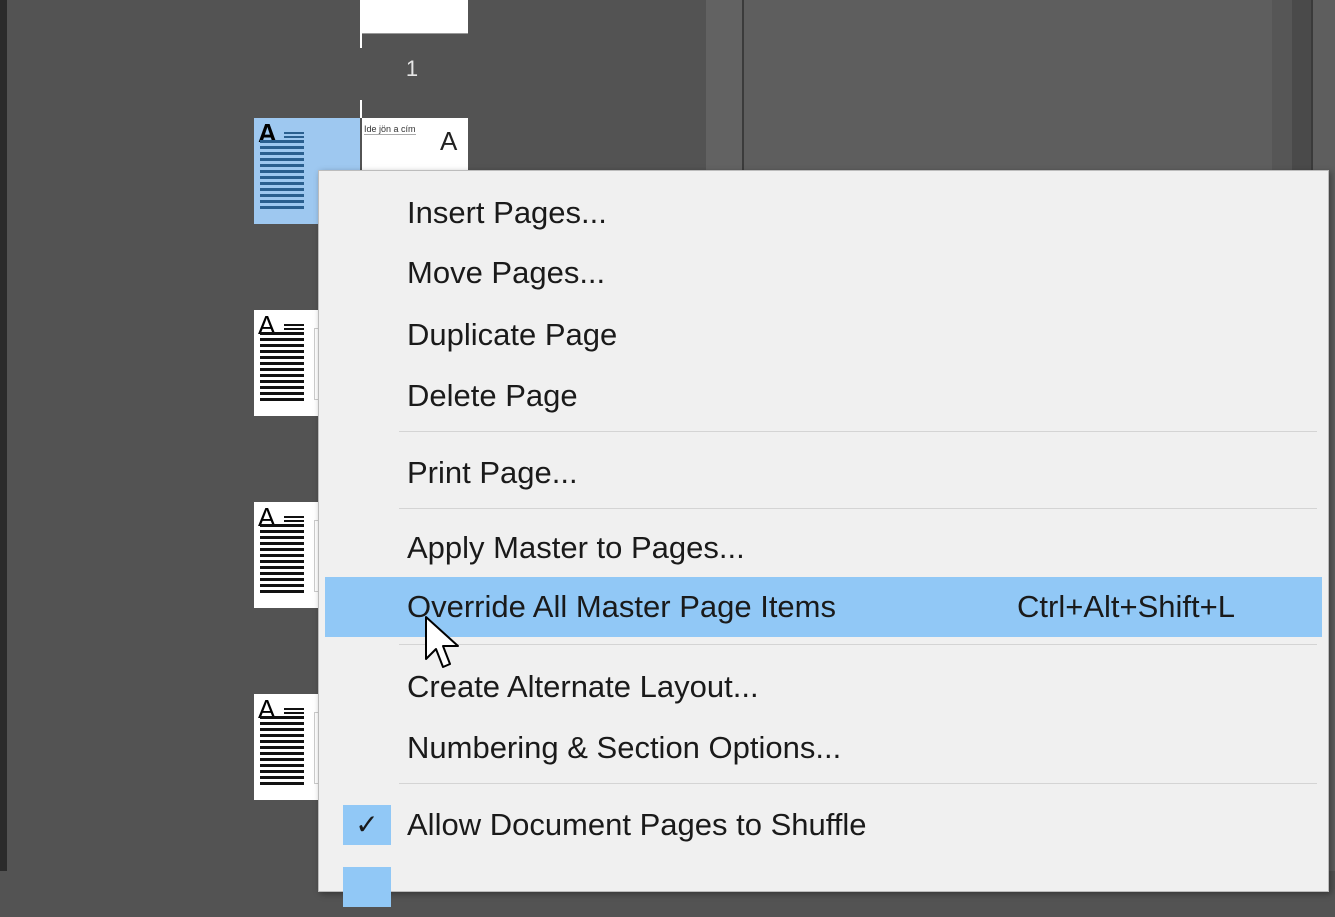 This screenshot has height=917, width=1335. I want to click on window-edge, so click(3, 435).